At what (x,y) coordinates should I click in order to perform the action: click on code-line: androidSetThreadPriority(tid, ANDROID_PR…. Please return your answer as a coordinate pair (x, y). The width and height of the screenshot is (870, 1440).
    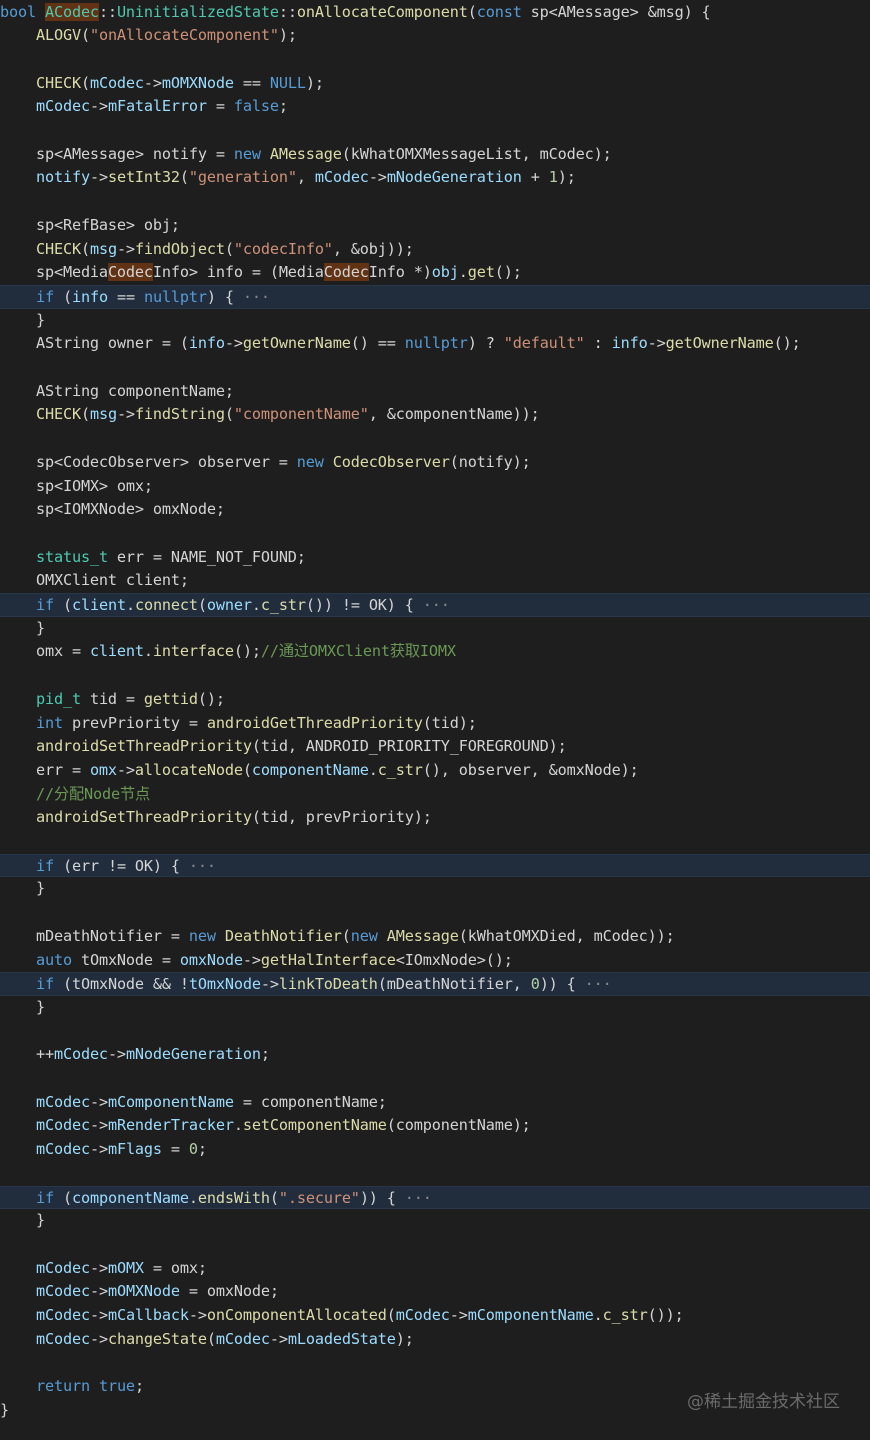
    Looking at the image, I should click on (435, 747).